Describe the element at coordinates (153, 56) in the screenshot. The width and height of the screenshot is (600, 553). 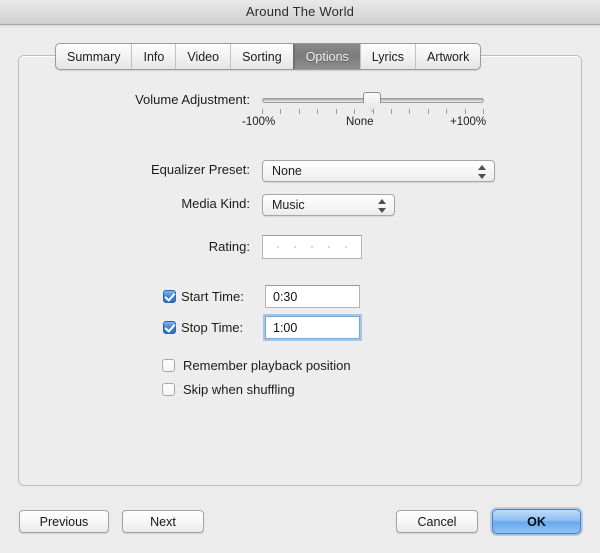
I see `tab-info: Info` at that location.